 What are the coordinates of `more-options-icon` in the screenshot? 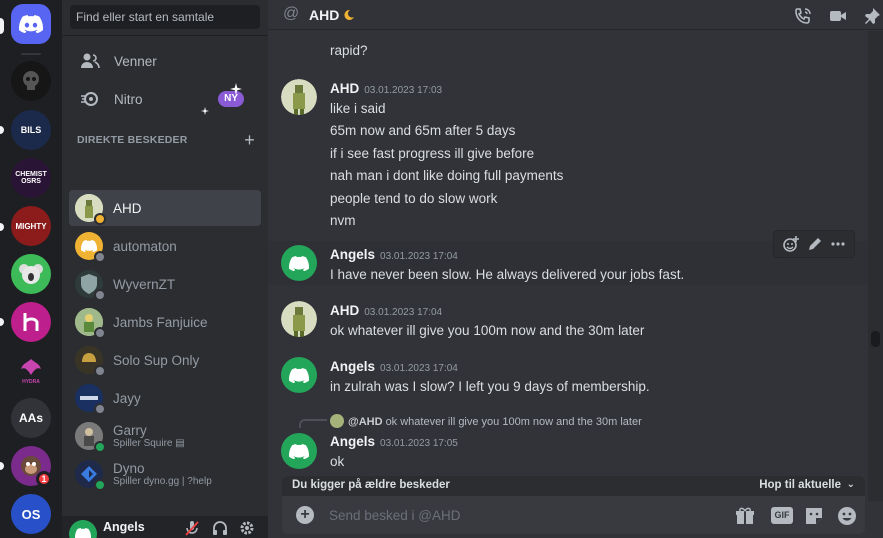 It's located at (838, 244).